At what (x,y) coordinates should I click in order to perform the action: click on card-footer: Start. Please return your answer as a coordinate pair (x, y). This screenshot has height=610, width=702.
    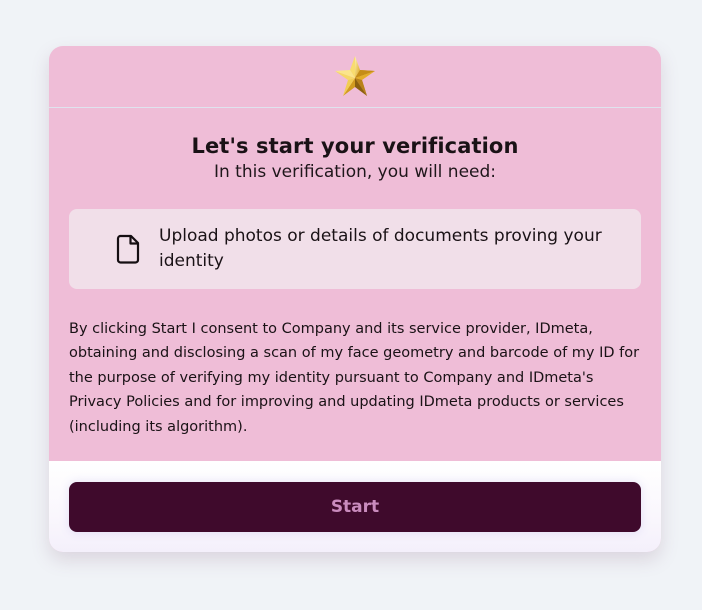
    Looking at the image, I should click on (355, 506).